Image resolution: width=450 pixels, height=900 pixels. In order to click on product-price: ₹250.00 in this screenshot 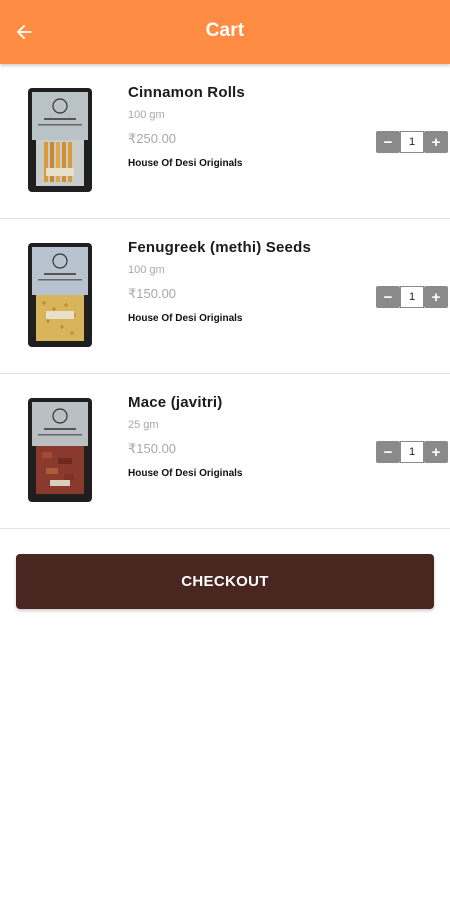, I will do `click(152, 138)`.